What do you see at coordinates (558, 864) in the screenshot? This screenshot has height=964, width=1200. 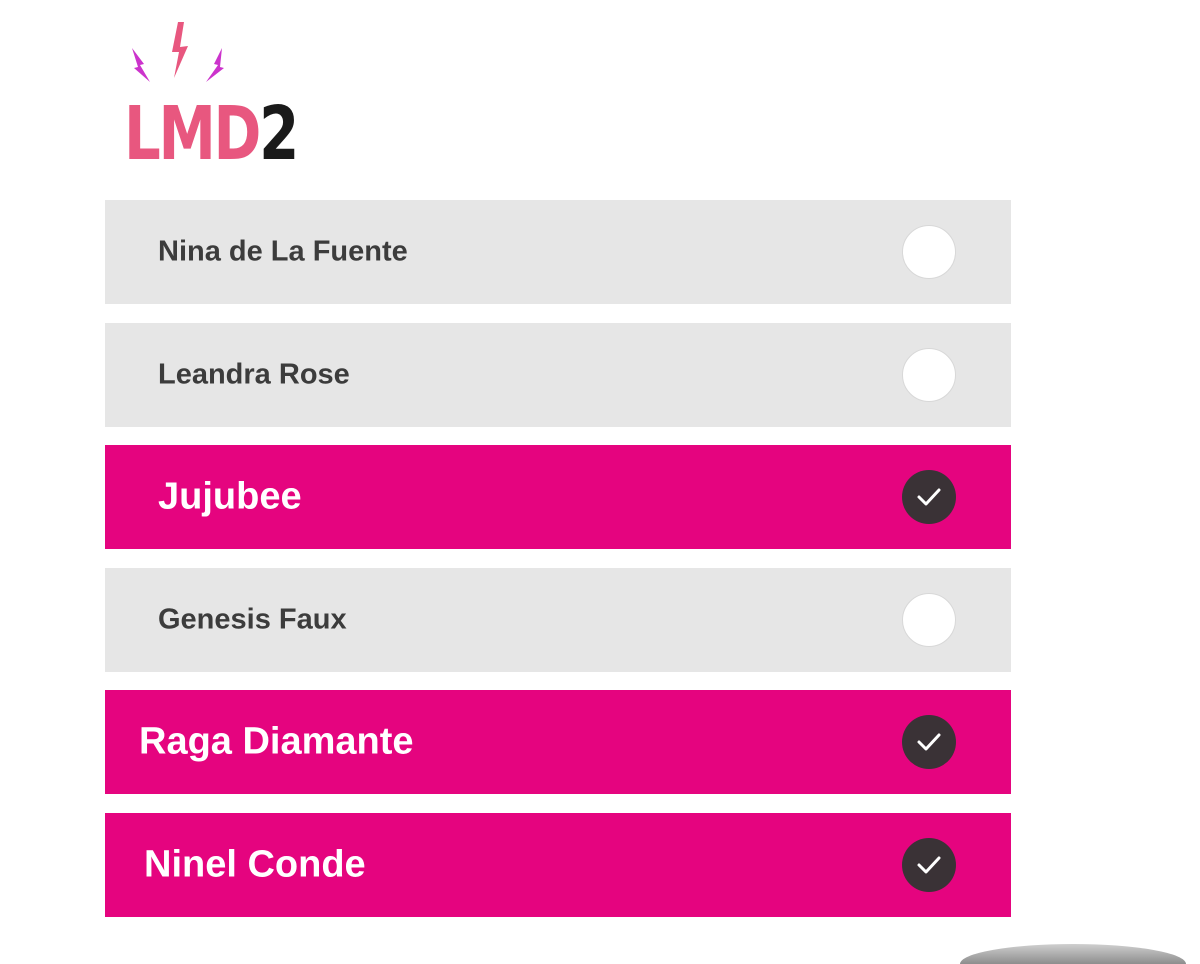 I see `option-ninel-conde: Ninel Conde` at bounding box center [558, 864].